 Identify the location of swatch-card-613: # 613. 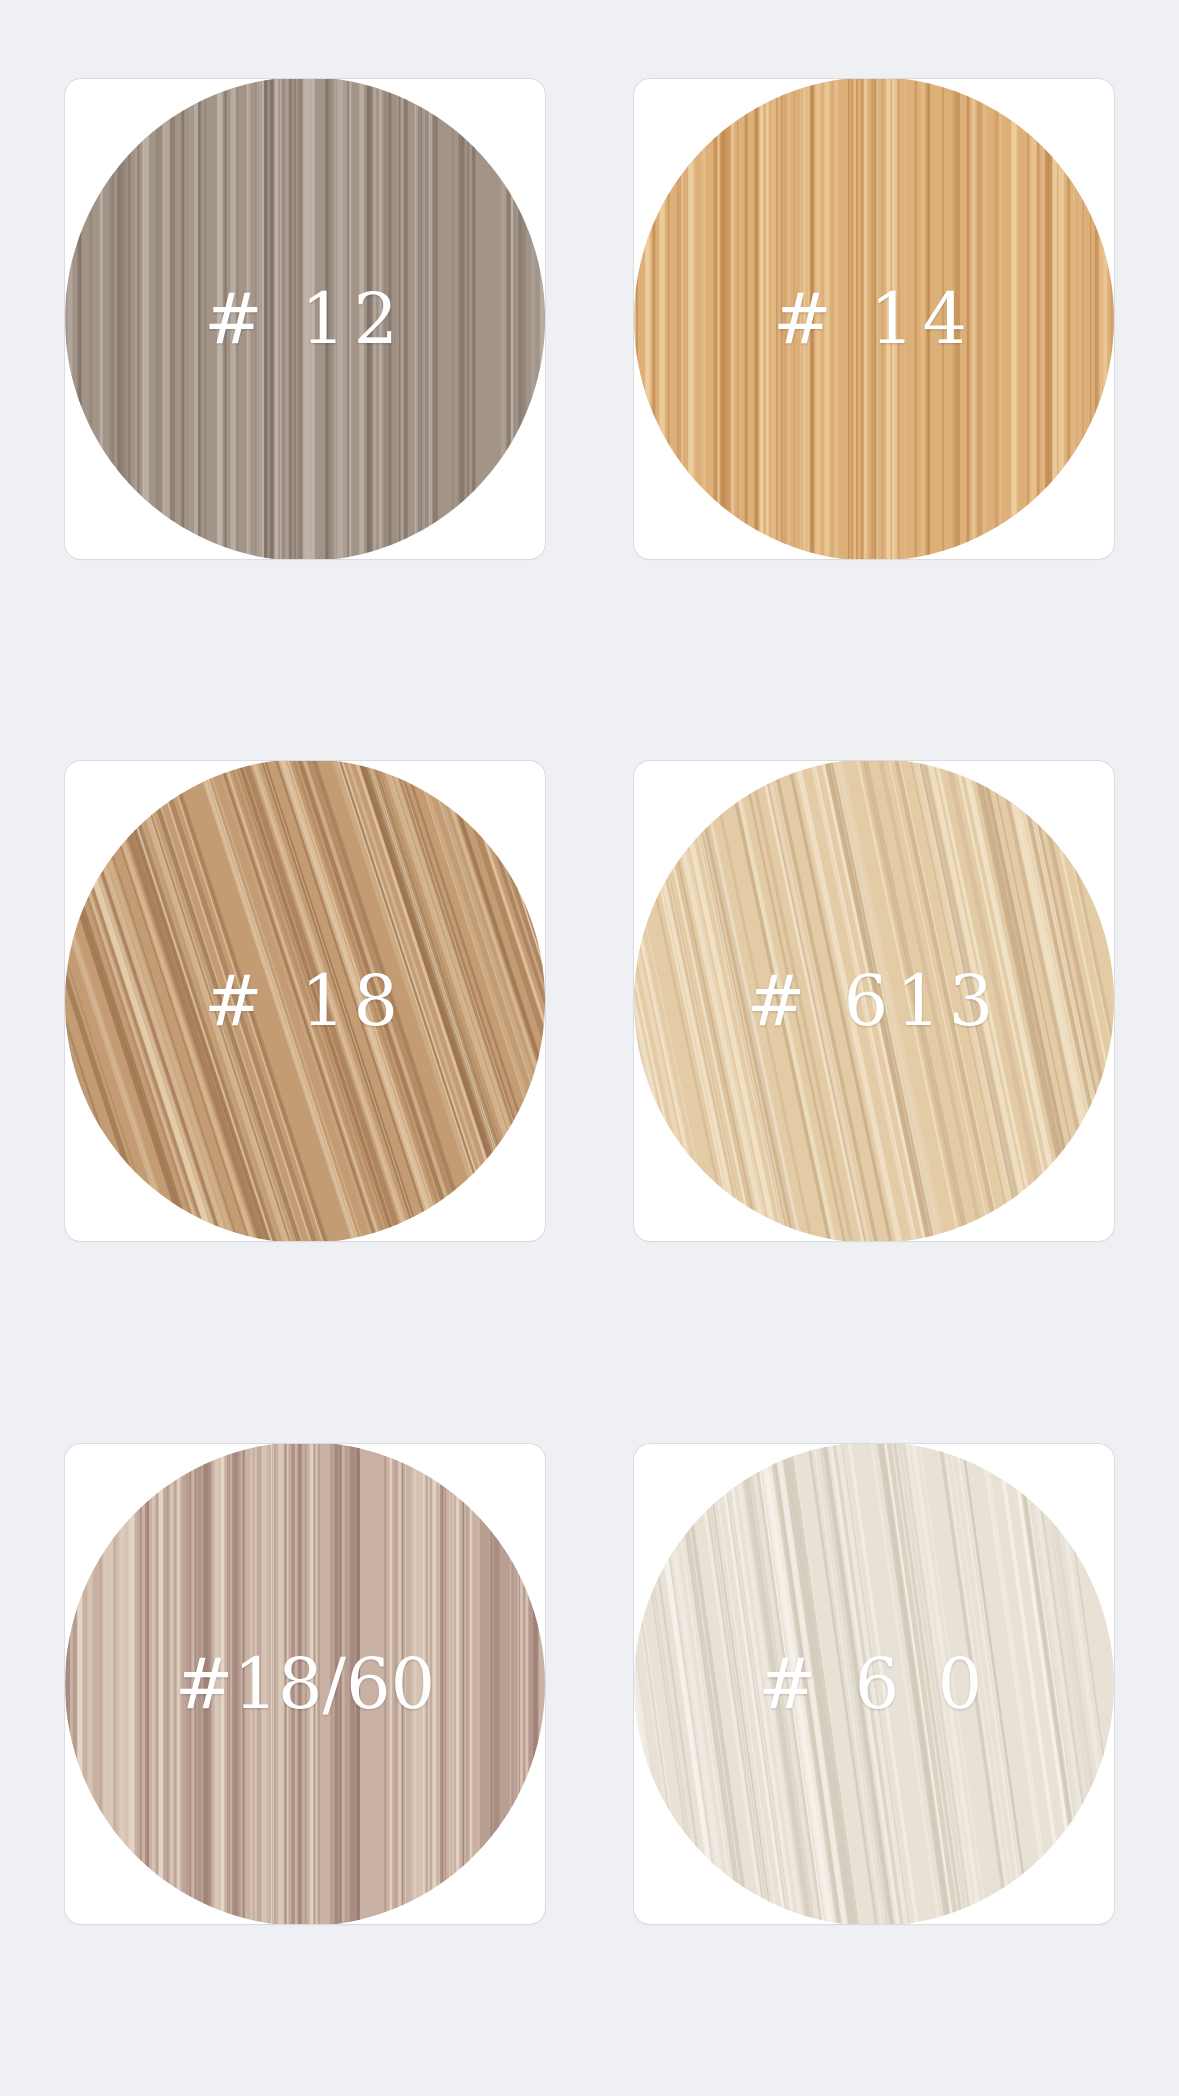
(874, 1001).